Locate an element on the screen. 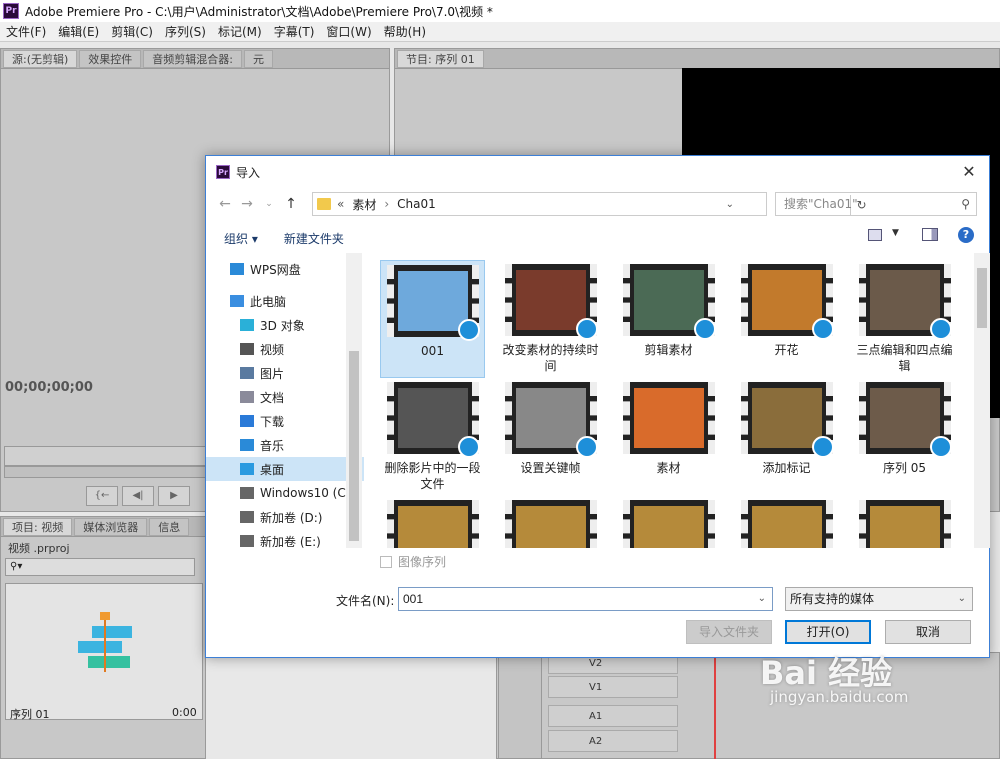 Image resolution: width=1000 pixels, height=759 pixels. file-name: 改变素材的持续时间 is located at coordinates (550, 358).